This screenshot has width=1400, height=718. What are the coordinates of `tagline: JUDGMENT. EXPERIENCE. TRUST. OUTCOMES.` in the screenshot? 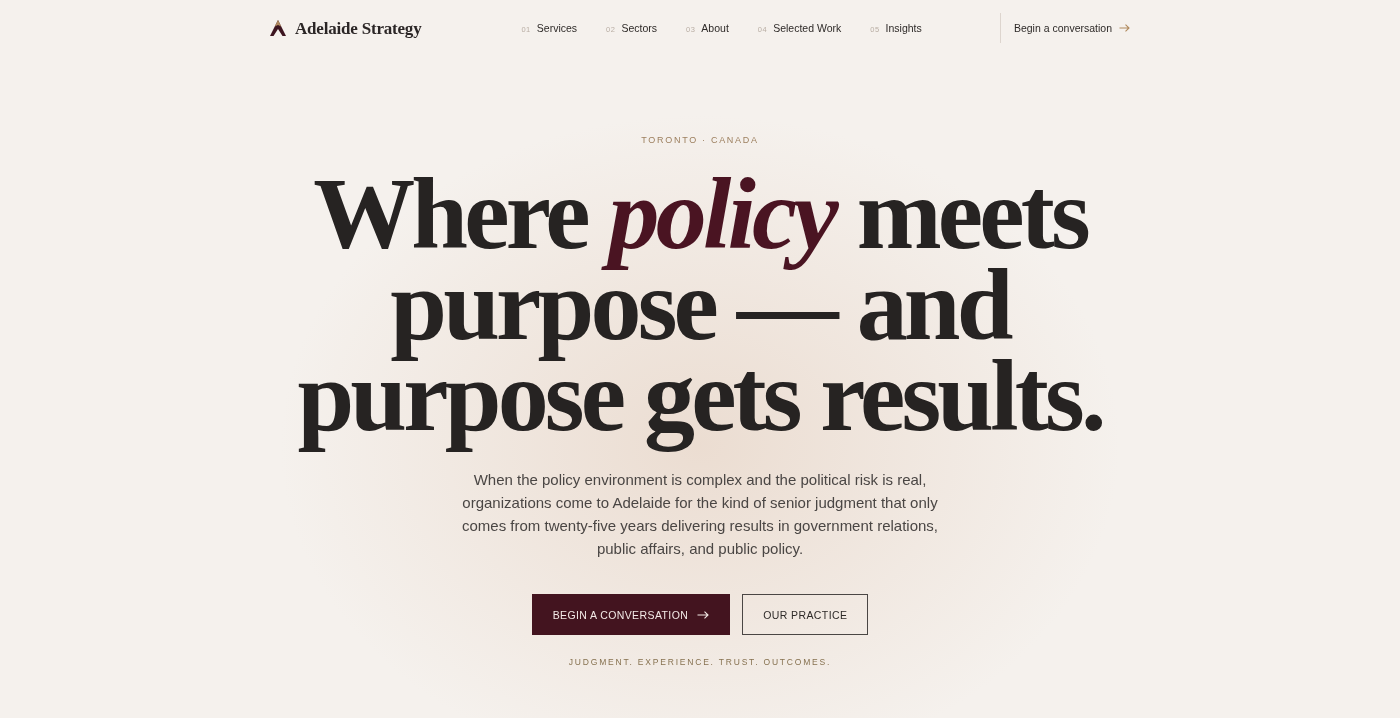 It's located at (700, 662).